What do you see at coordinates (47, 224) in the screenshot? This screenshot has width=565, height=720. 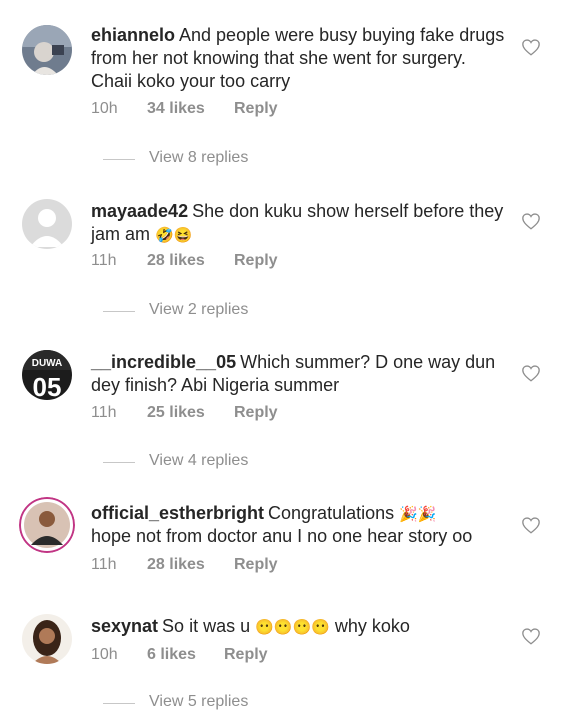 I see `default-avatar-icon` at bounding box center [47, 224].